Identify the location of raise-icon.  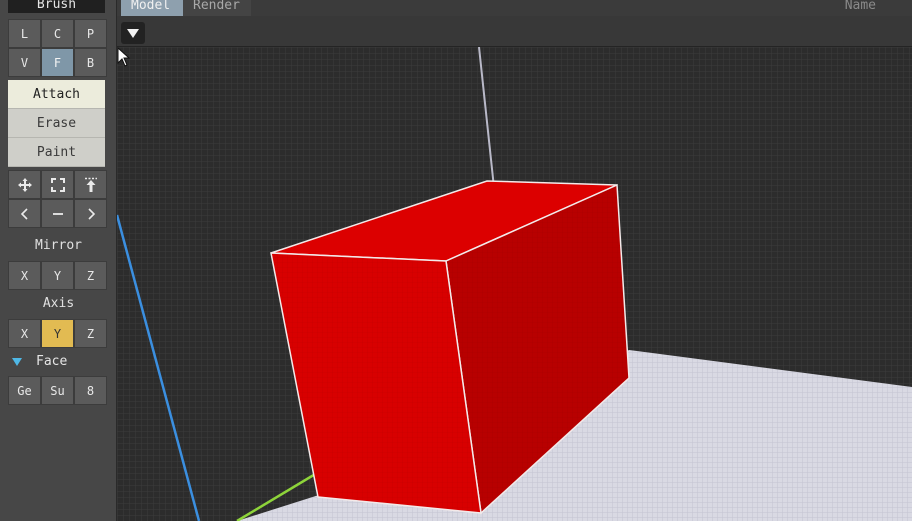
(90, 184).